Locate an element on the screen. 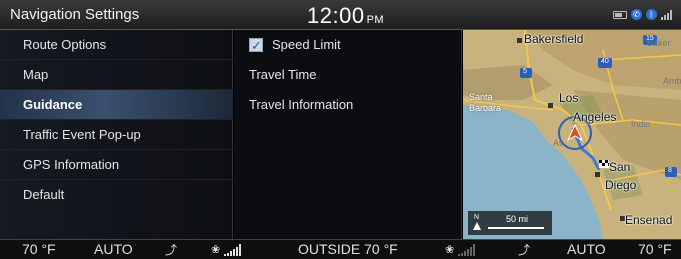 This screenshot has width=681, height=259. left-airflow-icon: ⤴︎ is located at coordinates (171, 249).